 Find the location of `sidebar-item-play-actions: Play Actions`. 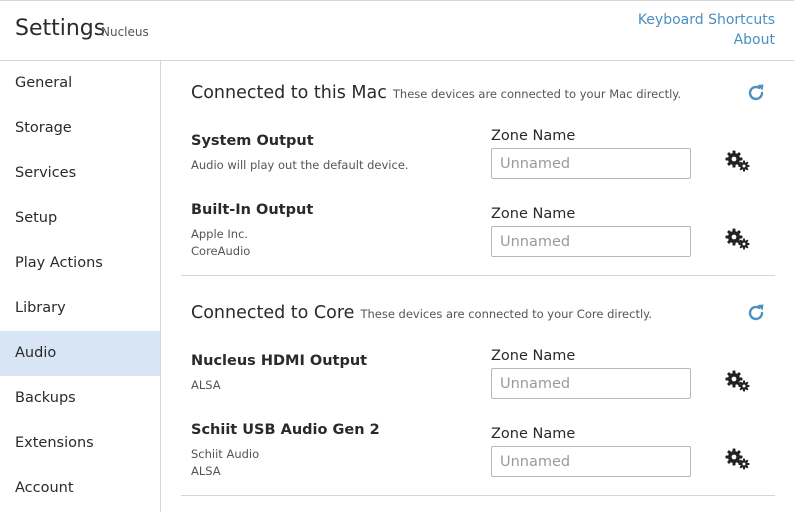

sidebar-item-play-actions: Play Actions is located at coordinates (80, 263).